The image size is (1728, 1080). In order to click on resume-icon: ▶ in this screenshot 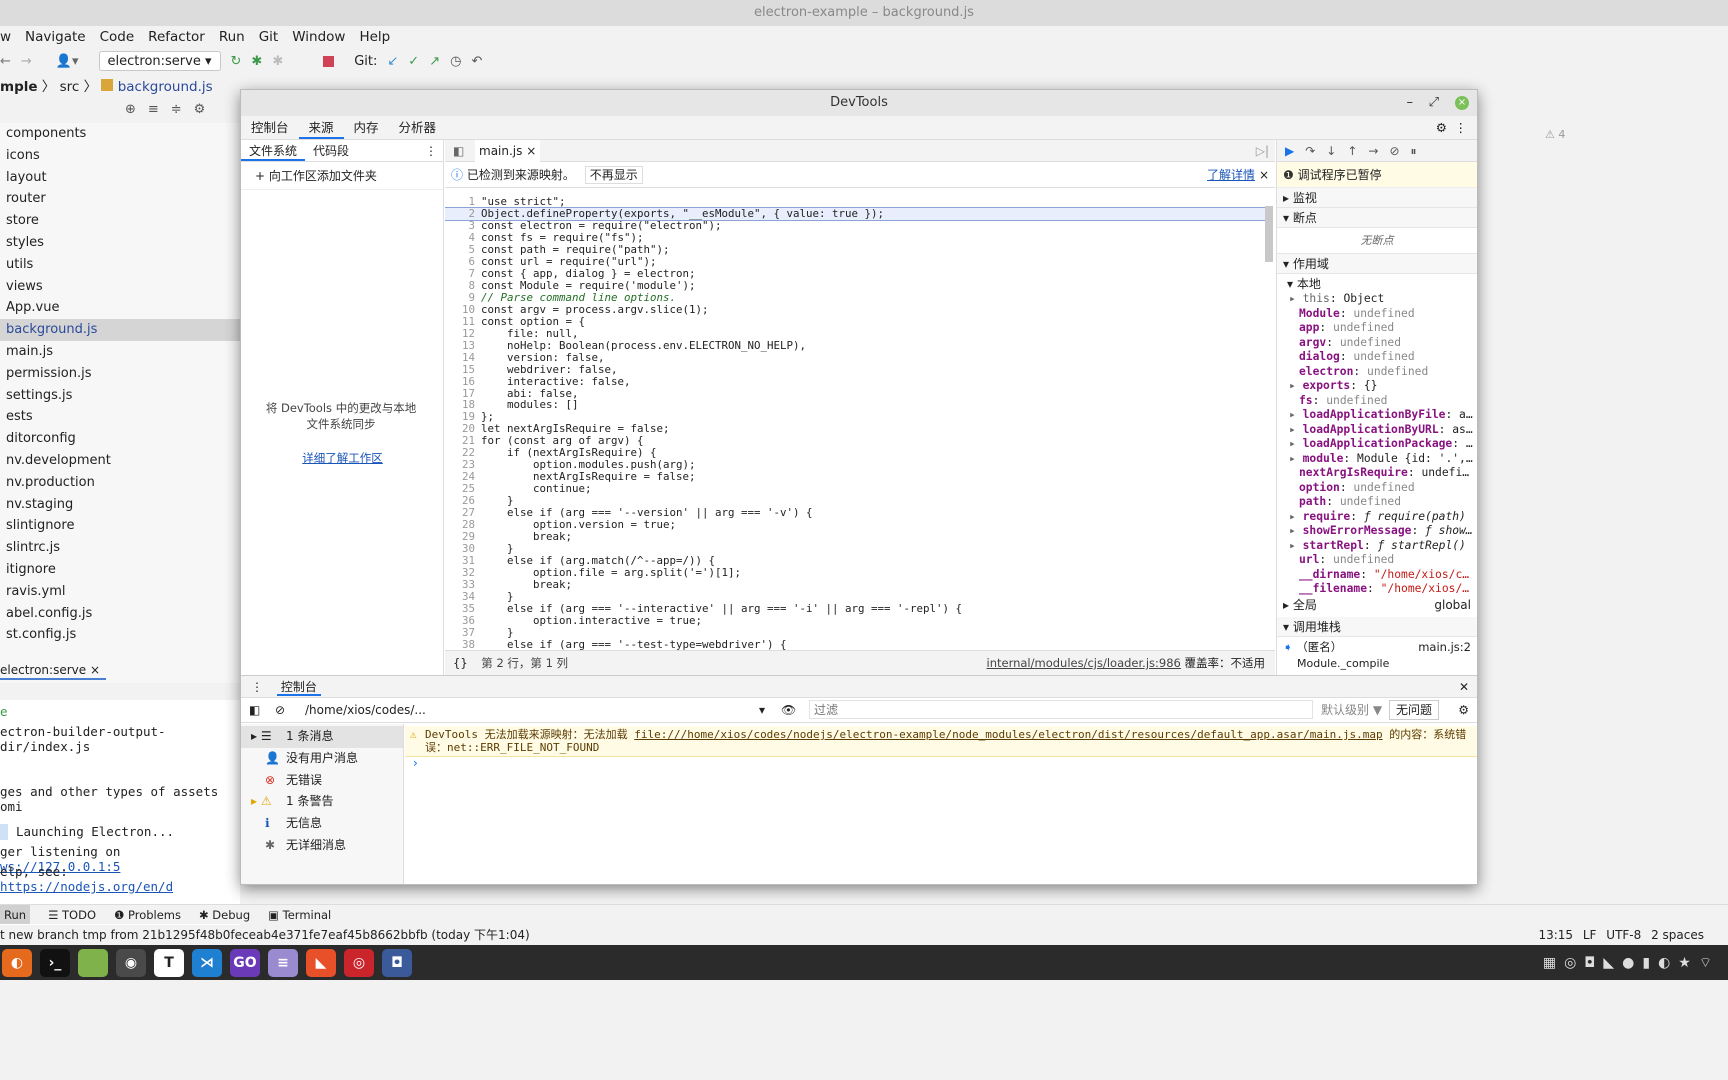, I will do `click(1295, 151)`.